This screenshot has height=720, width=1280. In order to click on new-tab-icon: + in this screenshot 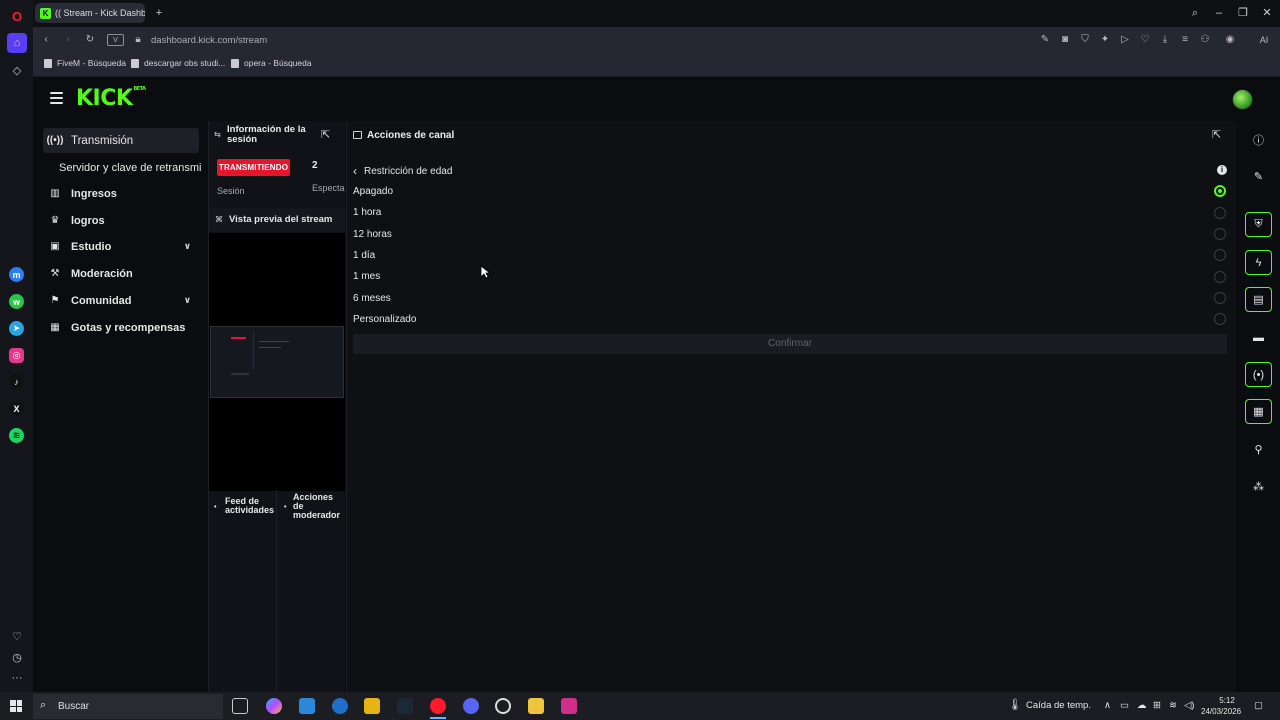, I will do `click(159, 13)`.